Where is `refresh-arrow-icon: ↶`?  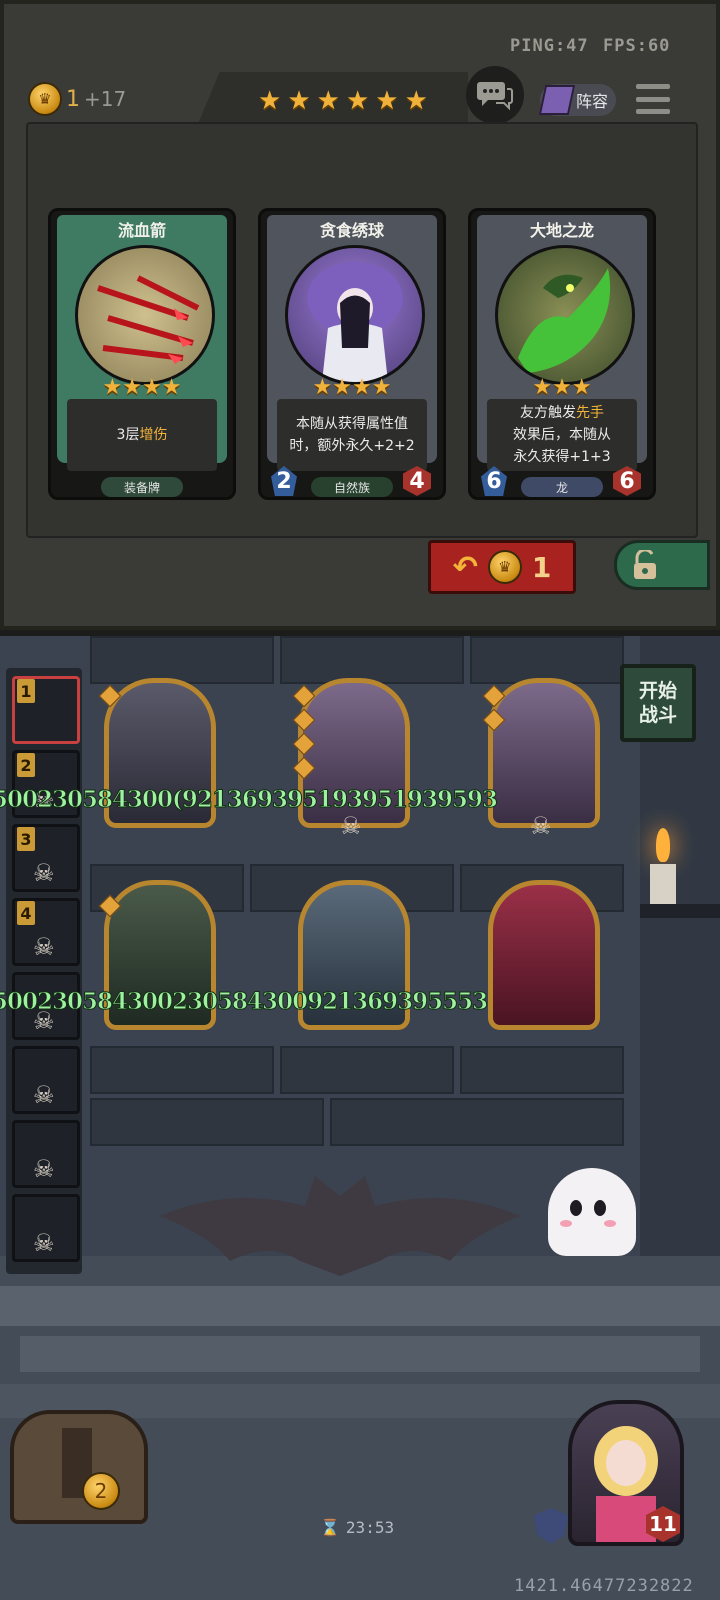
refresh-arrow-icon: ↶ is located at coordinates (465, 567).